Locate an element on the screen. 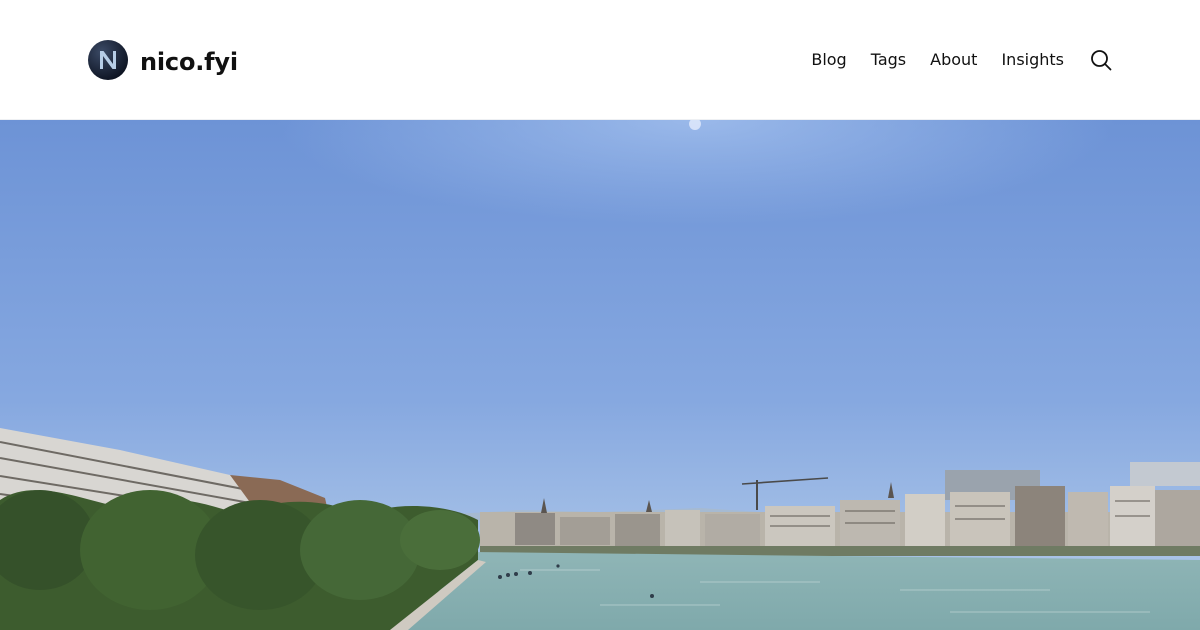 Image resolution: width=1200 pixels, height=630 pixels. search-button is located at coordinates (1101, 60).